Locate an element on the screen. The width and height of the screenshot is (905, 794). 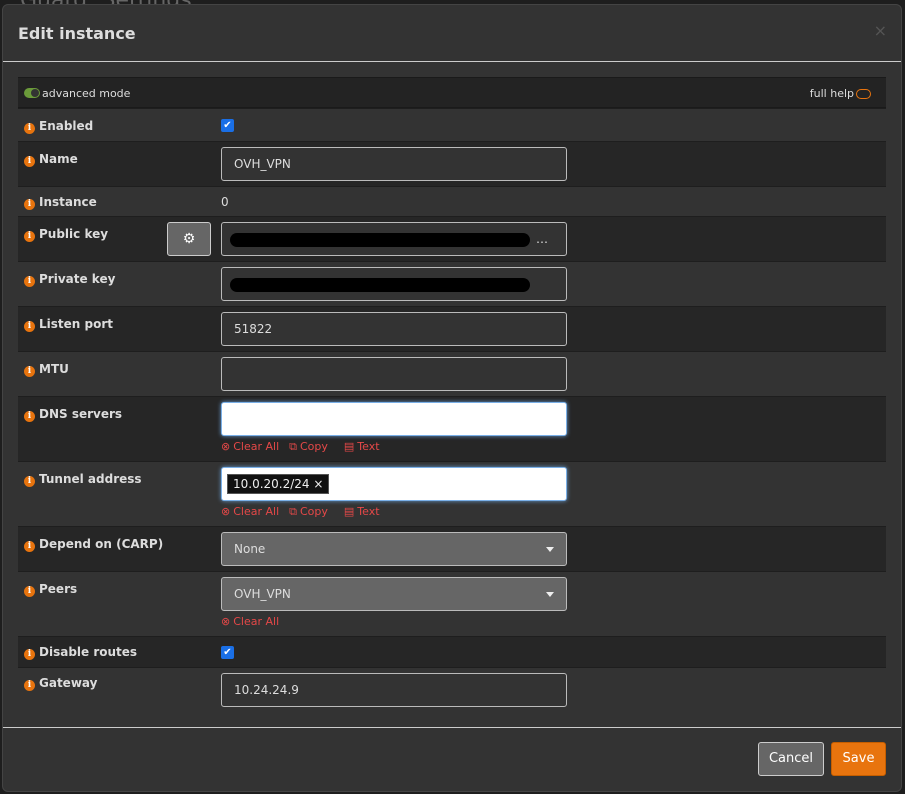
mtu-input is located at coordinates (394, 374).